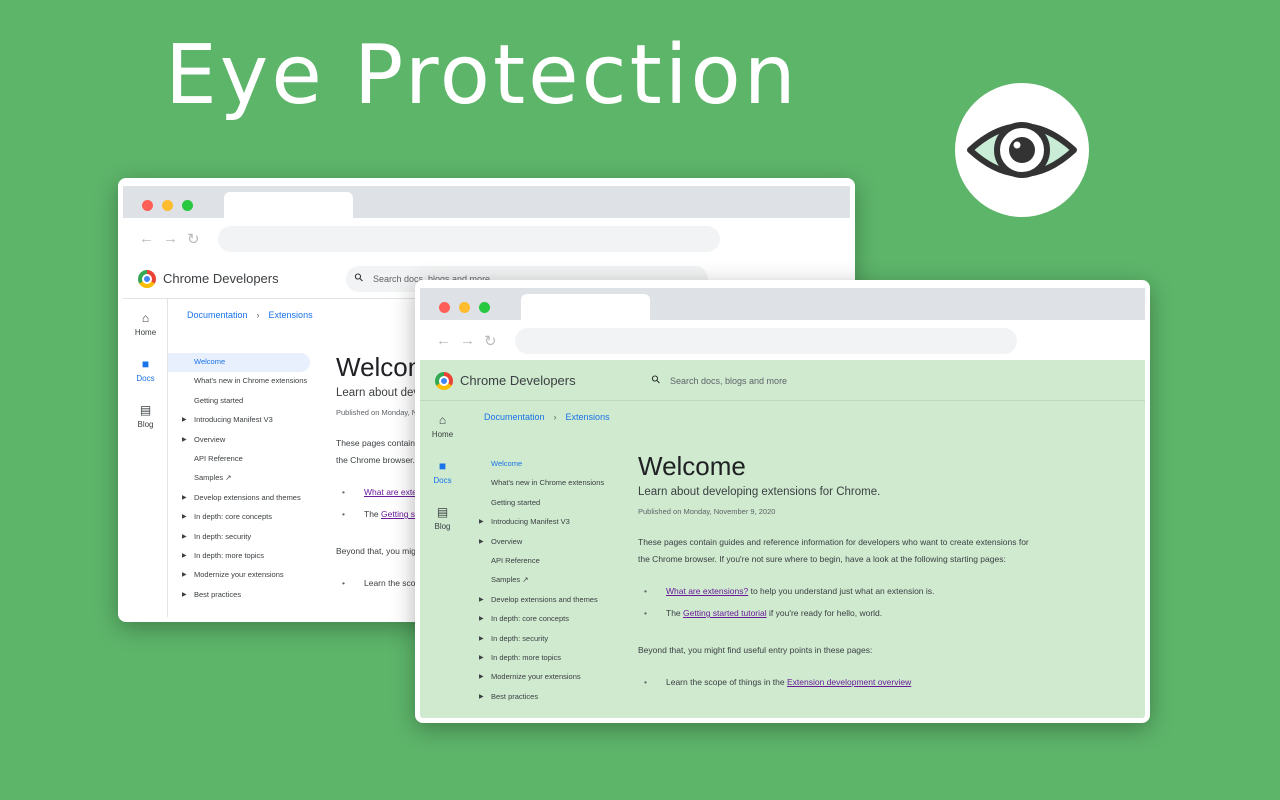 The image size is (1280, 800). Describe the element at coordinates (1022, 150) in the screenshot. I see `eye-icon` at that location.